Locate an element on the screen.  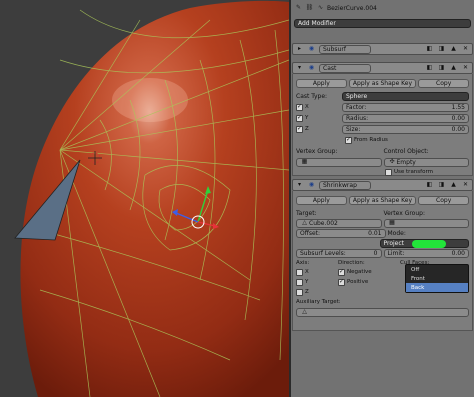
mode-label: Mode: is located at coordinates (396, 233).